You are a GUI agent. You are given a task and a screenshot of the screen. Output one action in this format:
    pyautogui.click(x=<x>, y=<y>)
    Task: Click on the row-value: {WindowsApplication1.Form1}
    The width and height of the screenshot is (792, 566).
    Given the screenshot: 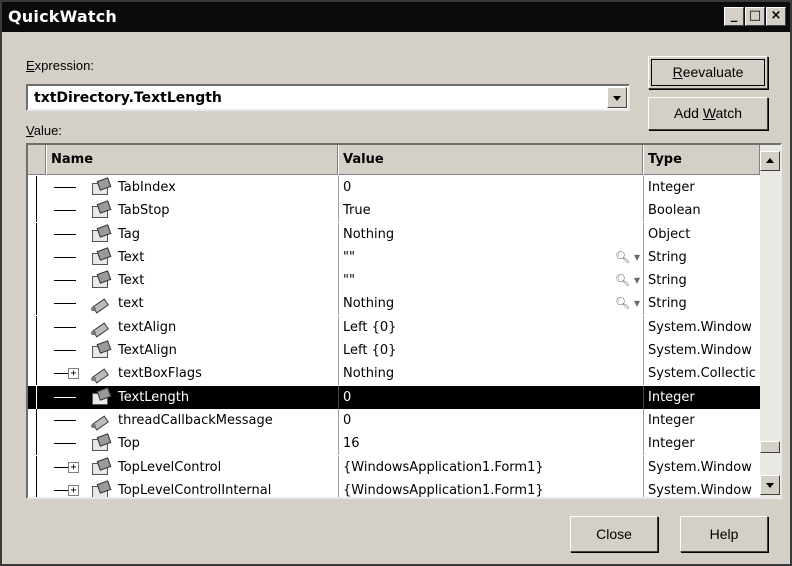 What is the action you would take?
    pyautogui.click(x=443, y=490)
    